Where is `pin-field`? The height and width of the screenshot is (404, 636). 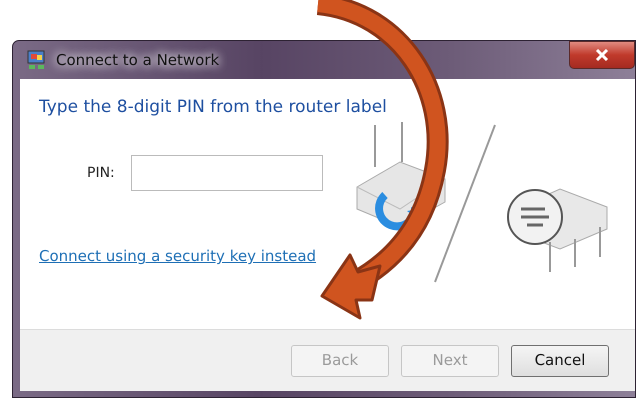
pin-field is located at coordinates (226, 173).